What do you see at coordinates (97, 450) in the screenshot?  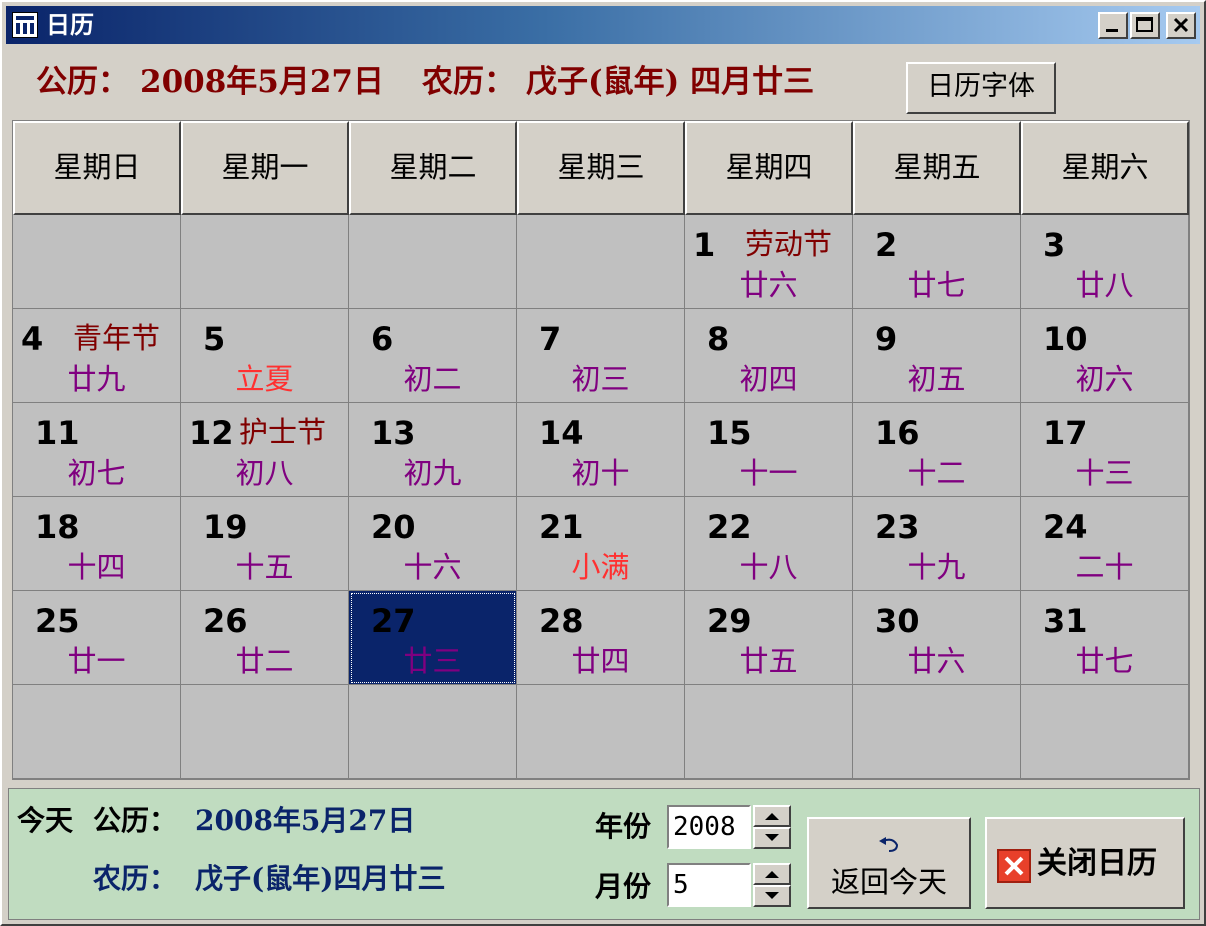 I see `day-cell: 11 初七` at bounding box center [97, 450].